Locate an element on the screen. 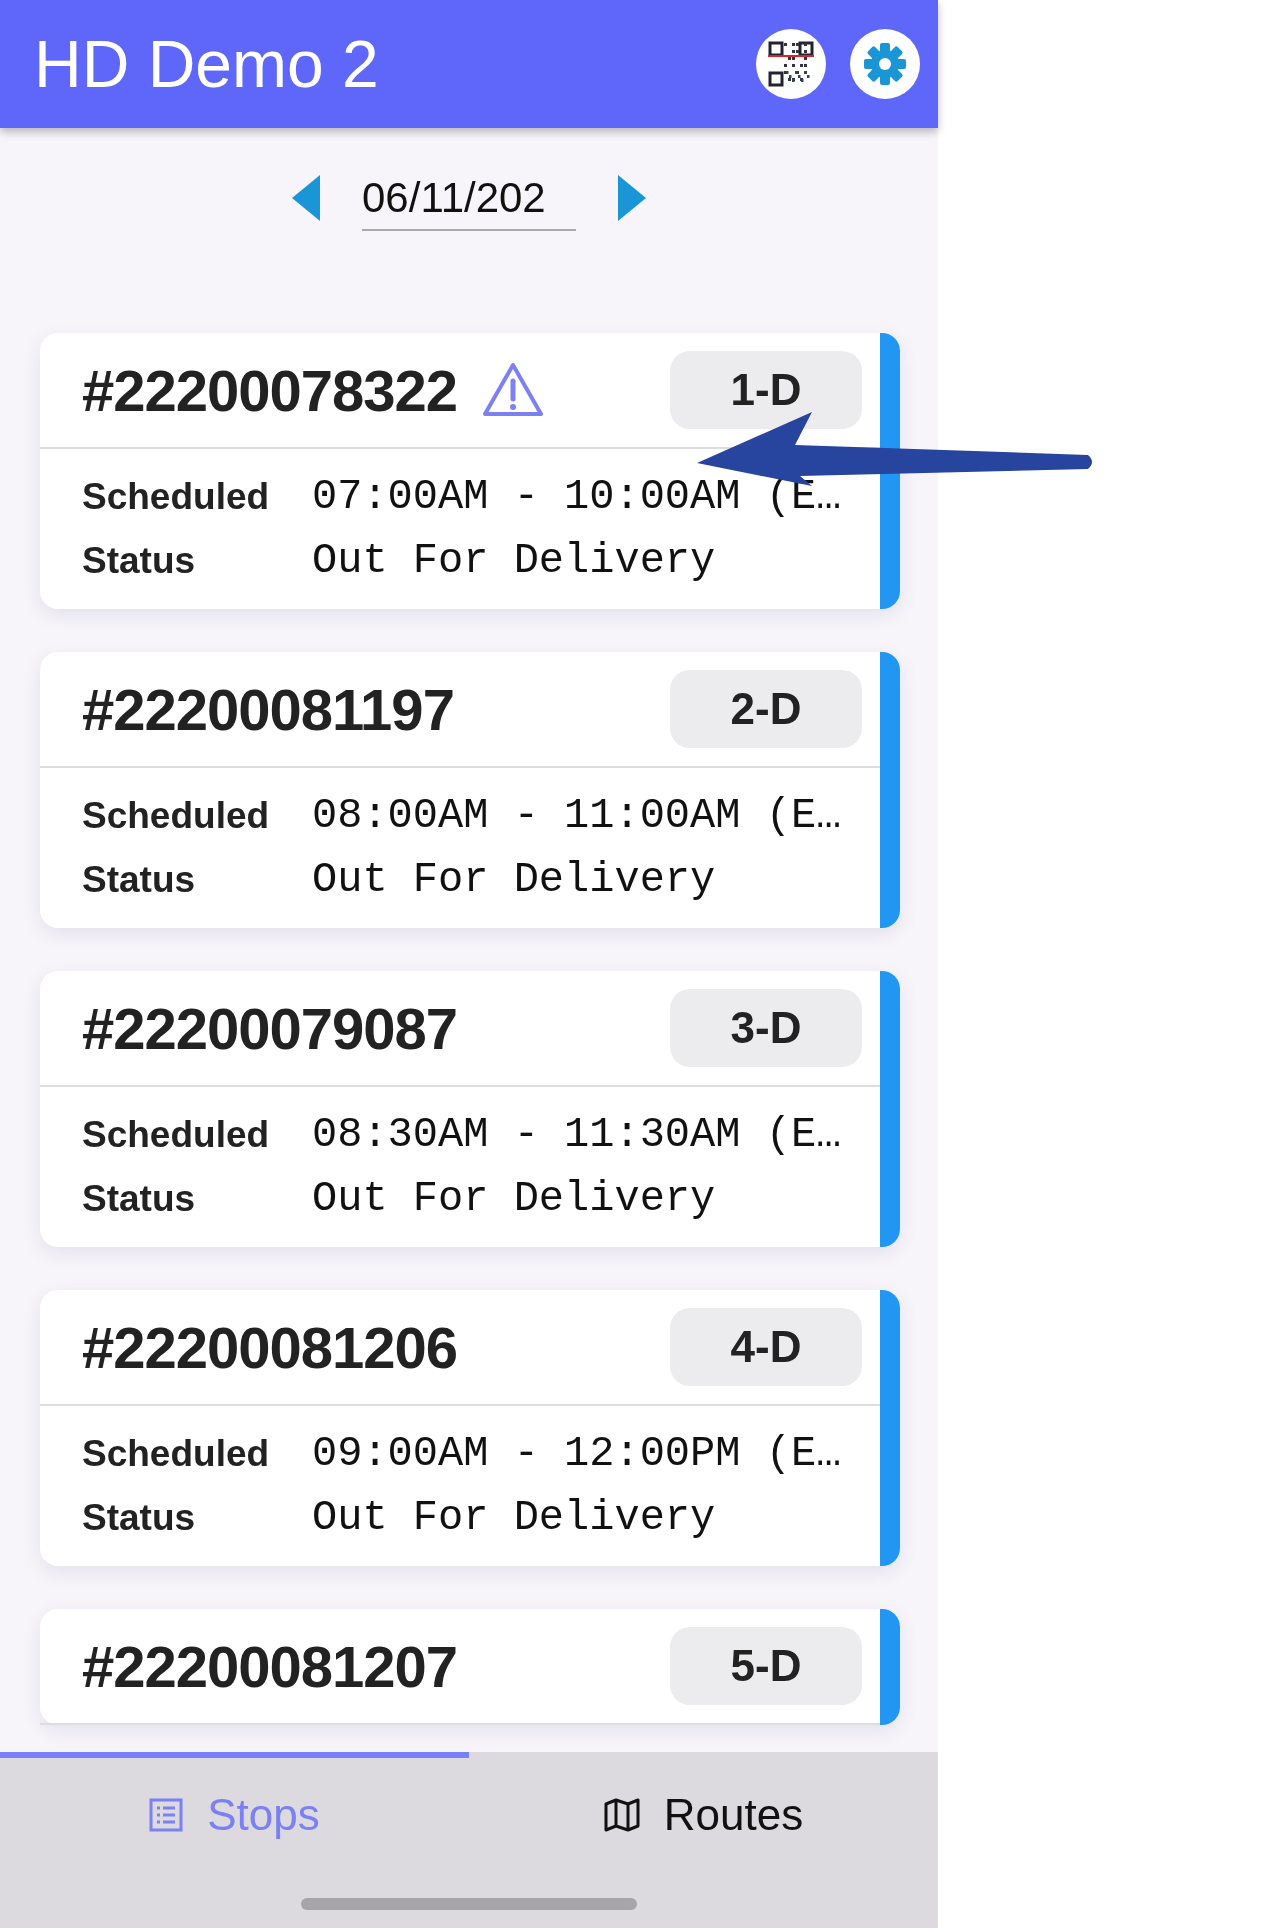 This screenshot has width=1280, height=1928. stop-code: 5-D is located at coordinates (766, 1666).